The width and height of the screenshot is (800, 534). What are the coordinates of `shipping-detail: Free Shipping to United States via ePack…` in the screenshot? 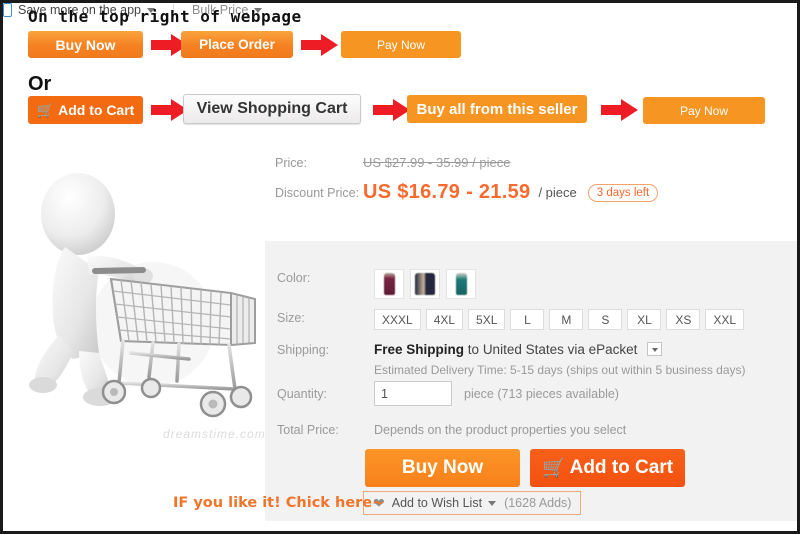 It's located at (560, 359).